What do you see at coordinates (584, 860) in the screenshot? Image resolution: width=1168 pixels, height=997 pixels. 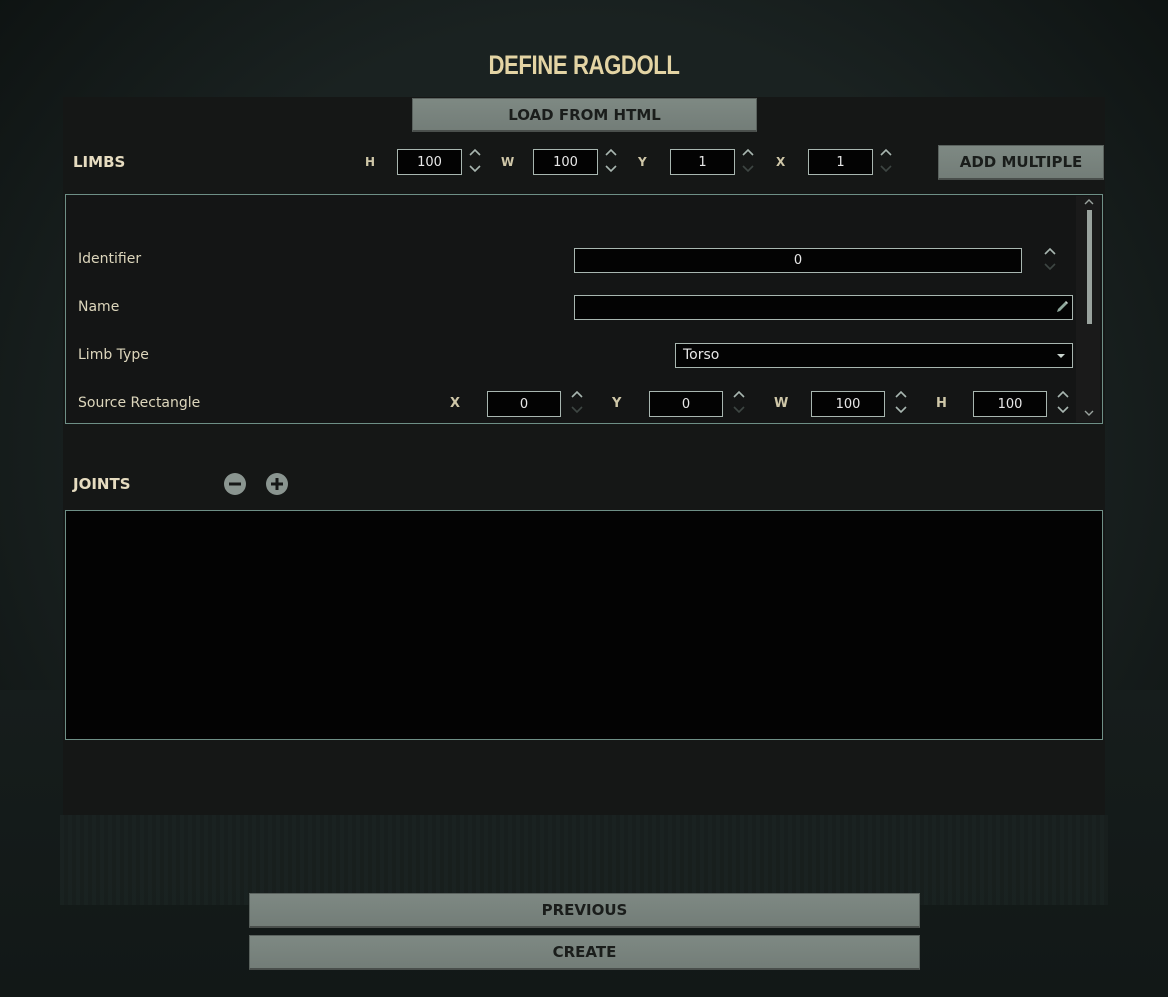 I see `background-strip` at bounding box center [584, 860].